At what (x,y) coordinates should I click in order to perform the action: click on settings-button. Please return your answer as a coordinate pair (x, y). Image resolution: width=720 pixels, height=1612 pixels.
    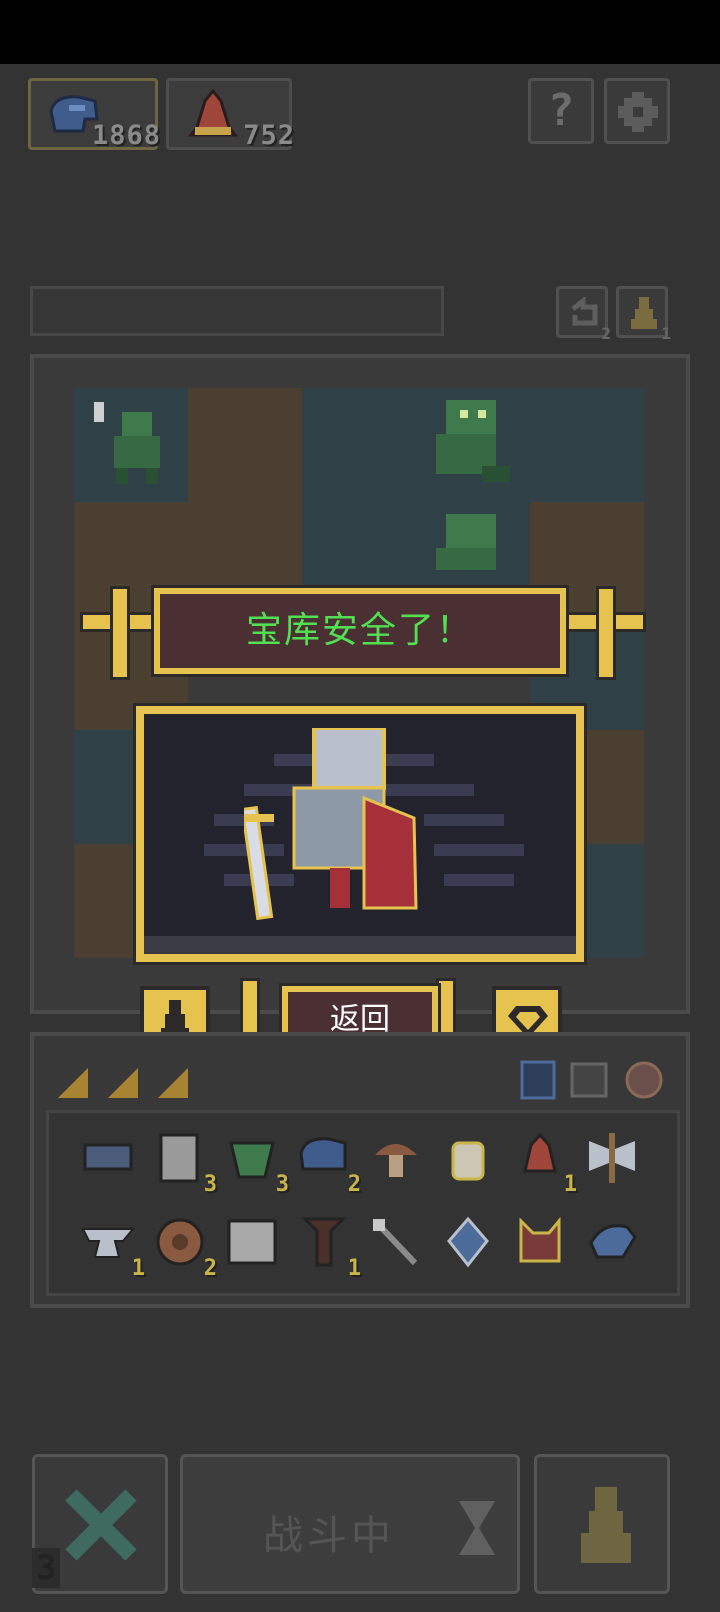
    Looking at the image, I should click on (637, 111).